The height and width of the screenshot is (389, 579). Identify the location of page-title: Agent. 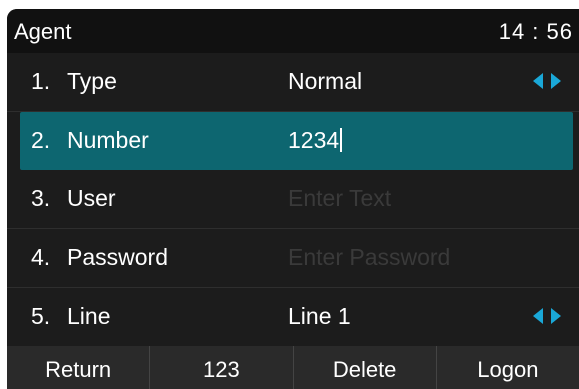
(43, 31).